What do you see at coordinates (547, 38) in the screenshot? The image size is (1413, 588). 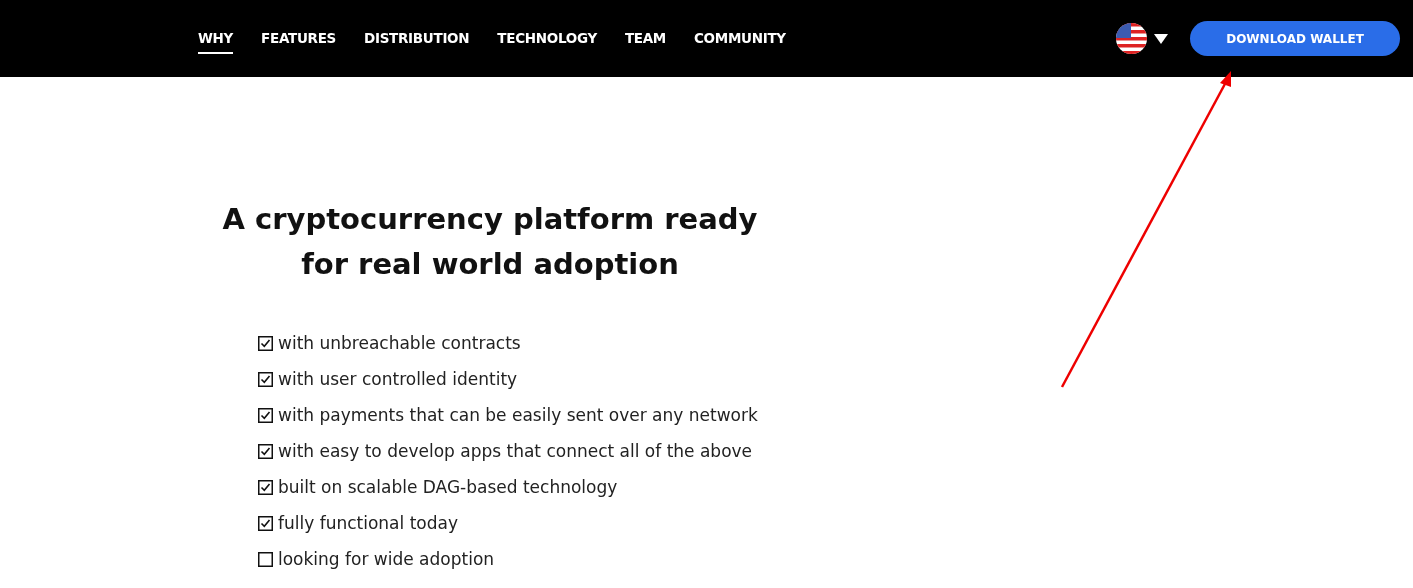 I see `nav-link: TECHNOLOGY` at bounding box center [547, 38].